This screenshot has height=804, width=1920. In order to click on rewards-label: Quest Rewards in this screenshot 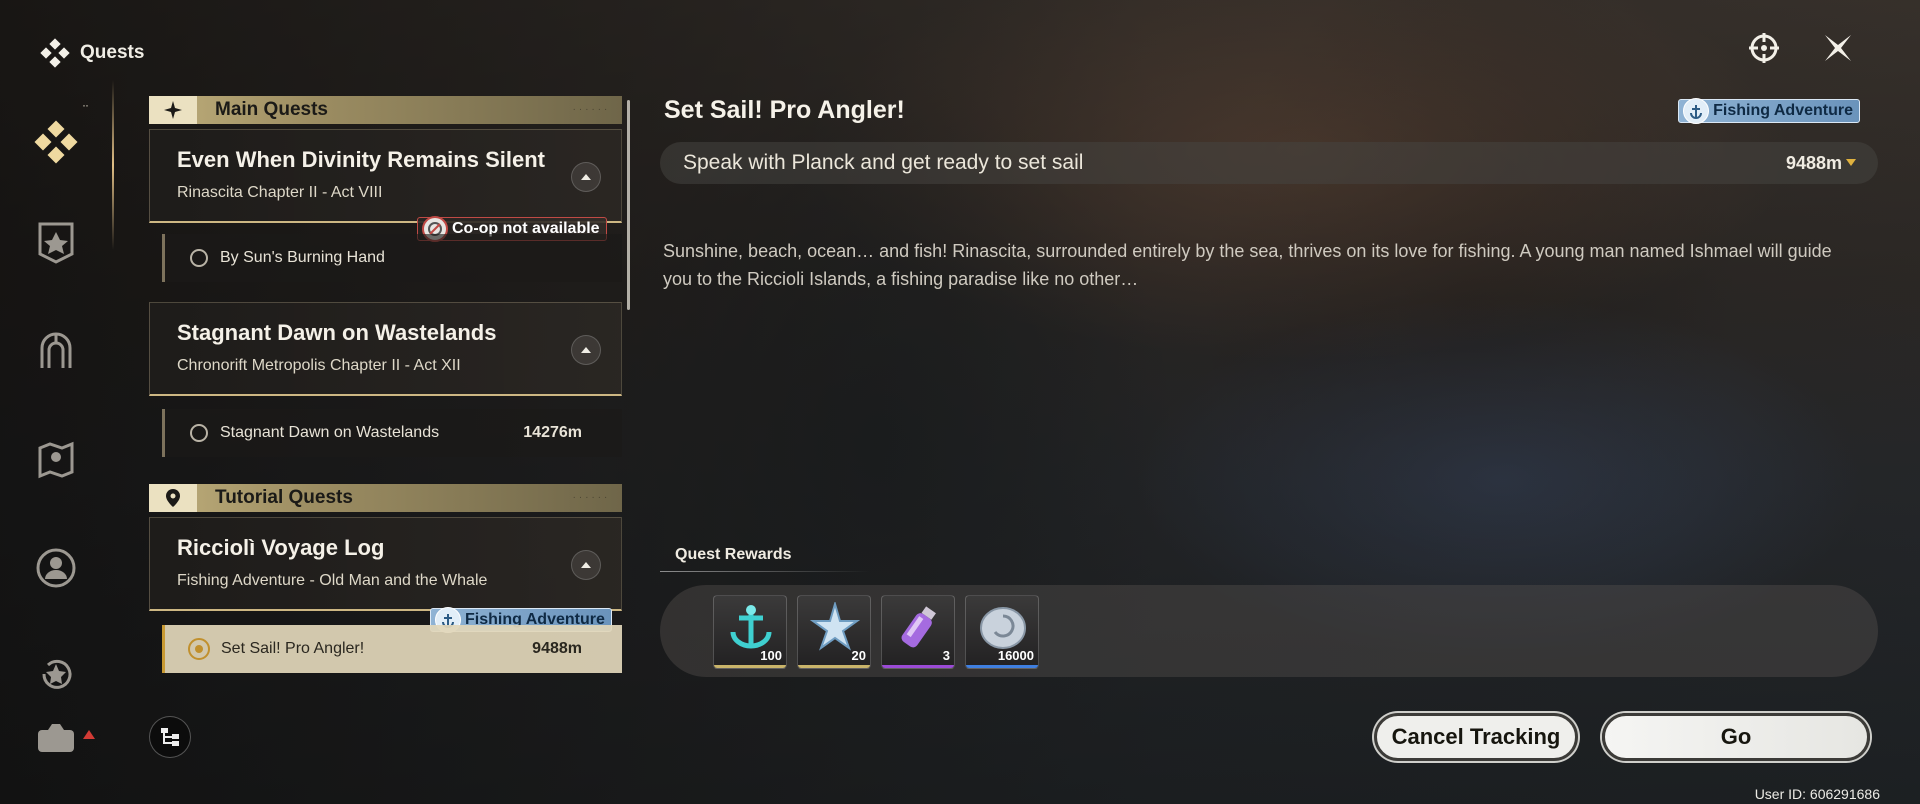, I will do `click(733, 554)`.